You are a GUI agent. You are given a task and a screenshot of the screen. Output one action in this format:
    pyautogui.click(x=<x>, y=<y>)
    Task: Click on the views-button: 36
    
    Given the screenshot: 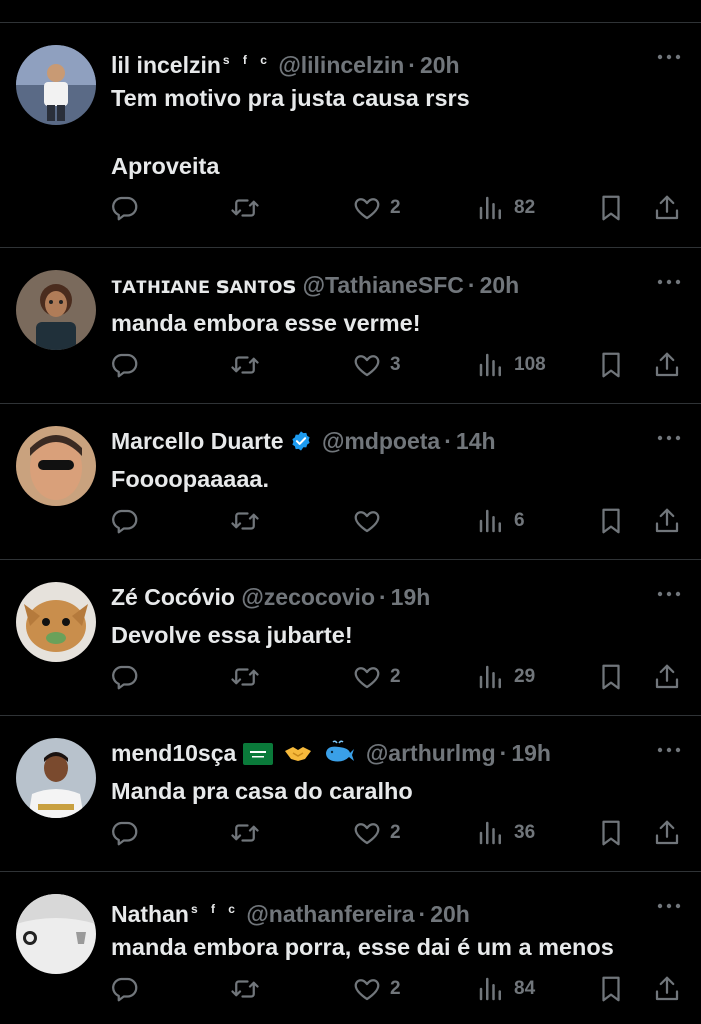 What is the action you would take?
    pyautogui.click(x=505, y=833)
    